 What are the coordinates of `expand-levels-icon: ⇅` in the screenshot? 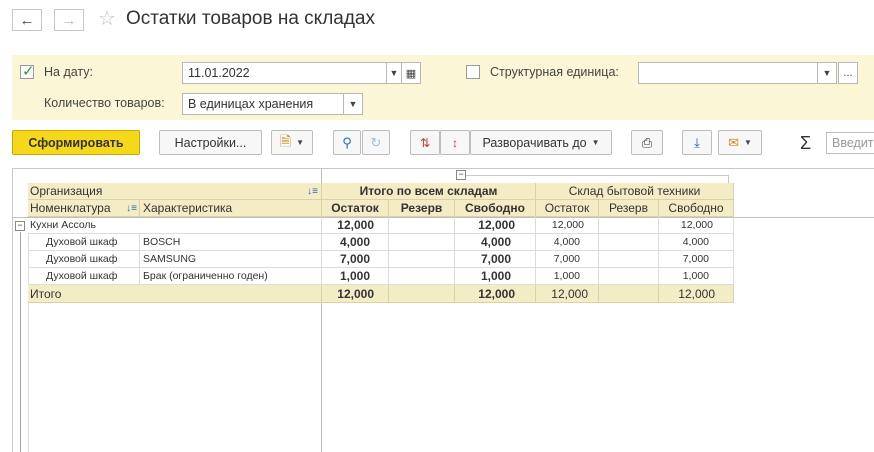 It's located at (425, 142).